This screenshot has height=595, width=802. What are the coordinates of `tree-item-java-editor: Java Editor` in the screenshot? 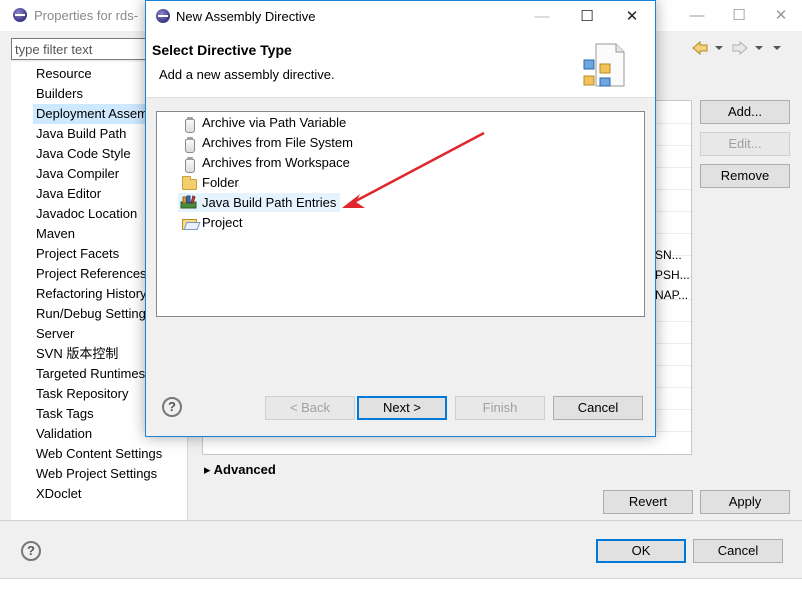 It's located at (68, 194).